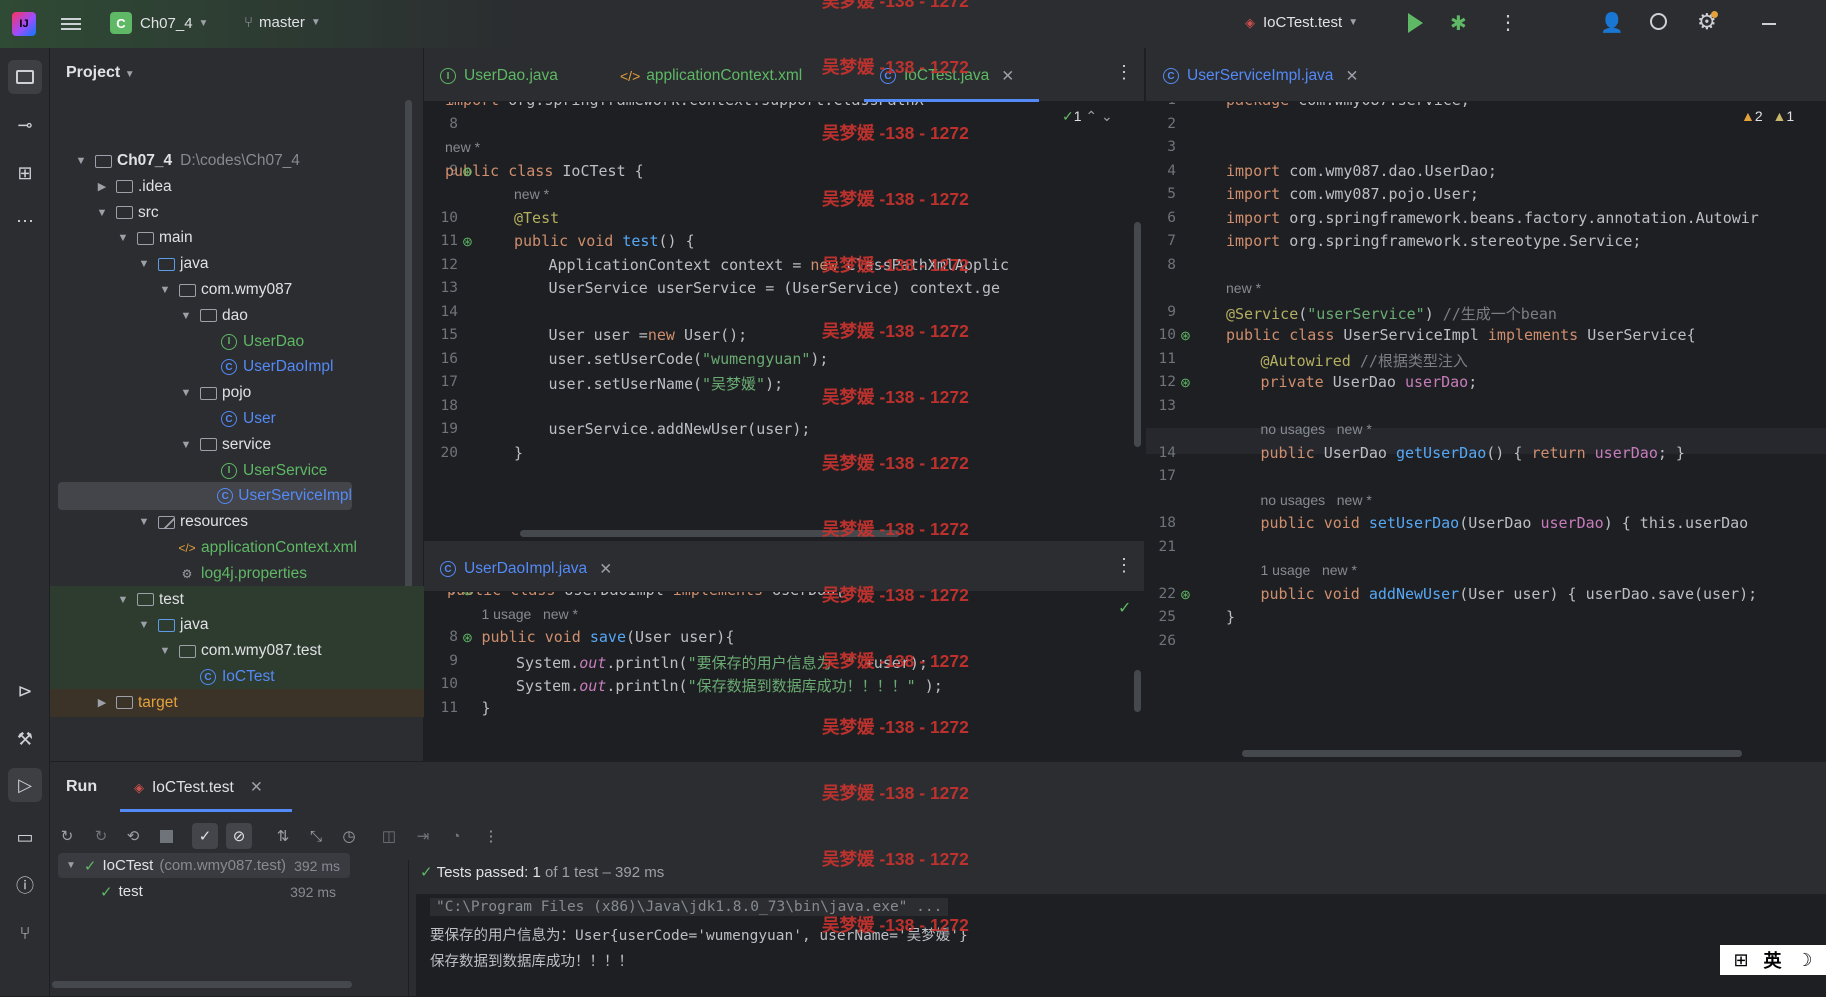 The image size is (1826, 997). Describe the element at coordinates (202, 984) in the screenshot. I see `test-tree-scrollbar` at that location.